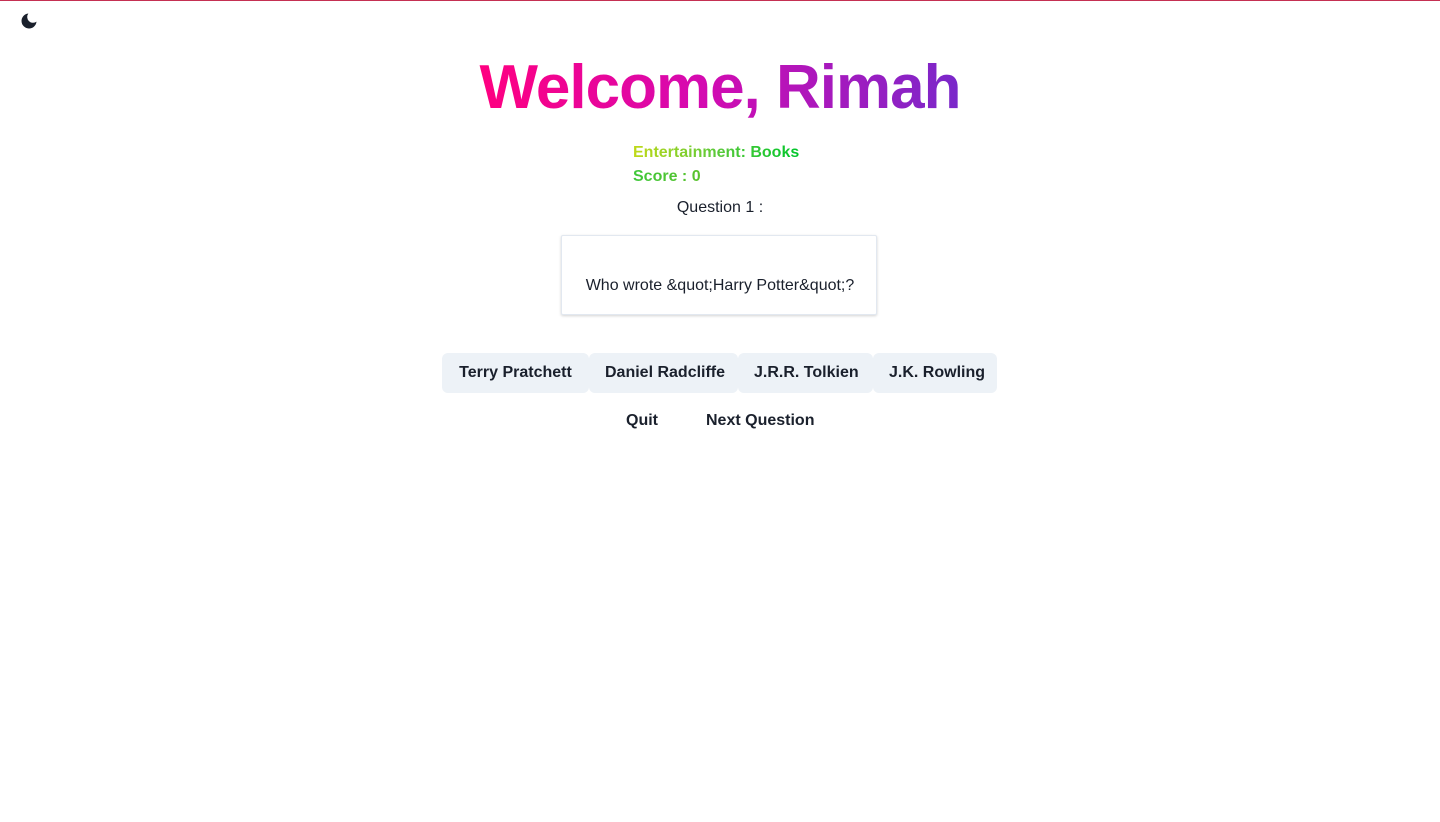  What do you see at coordinates (716, 153) in the screenshot?
I see `category-label: Entertainment: Books` at bounding box center [716, 153].